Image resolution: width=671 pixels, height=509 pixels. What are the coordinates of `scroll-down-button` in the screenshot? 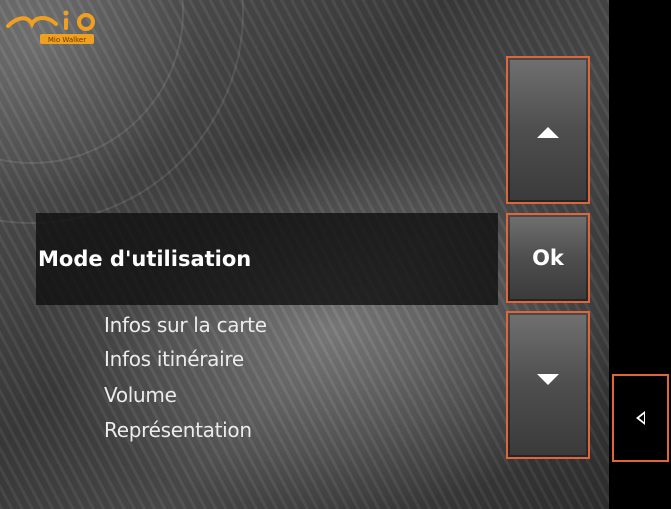 It's located at (548, 385).